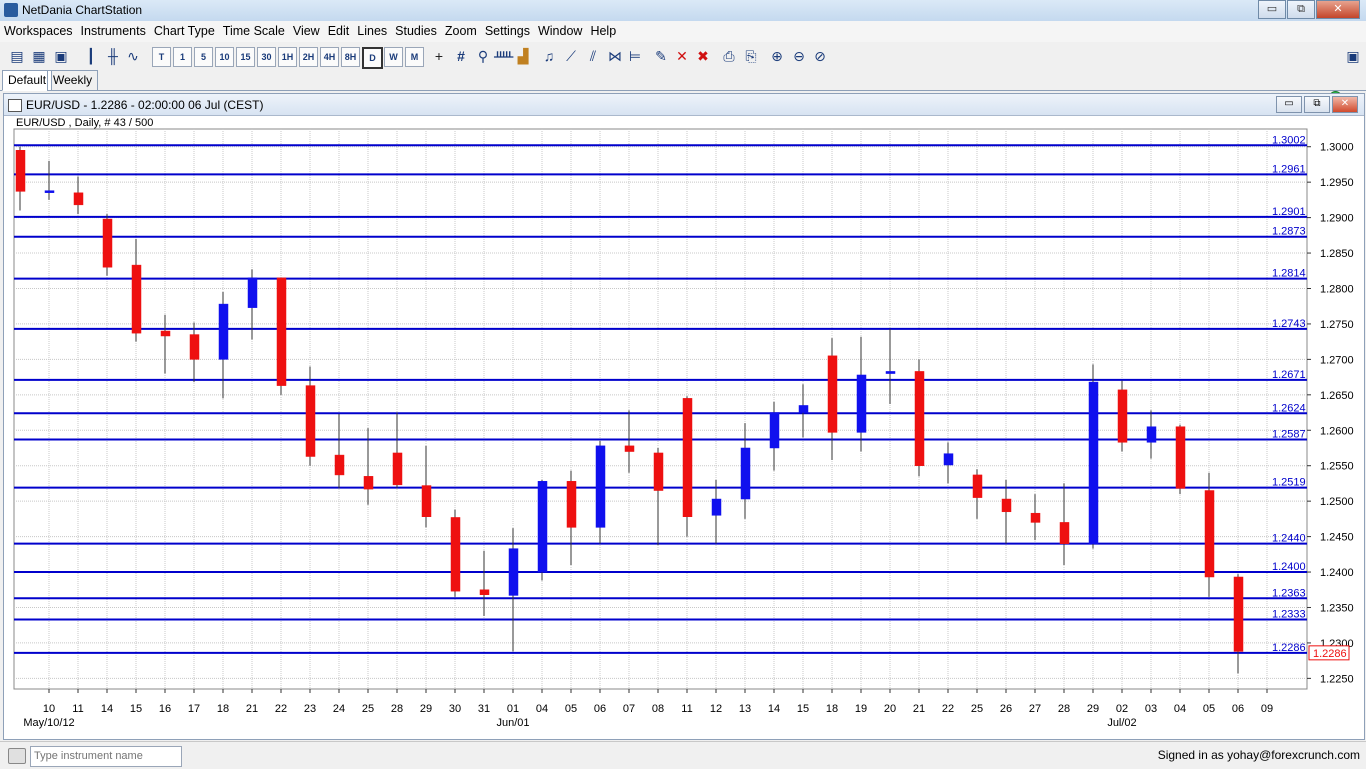 The image size is (1366, 769). What do you see at coordinates (84, 123) in the screenshot?
I see `chart-header: EUR/USD , Daily, # 43 / 500` at bounding box center [84, 123].